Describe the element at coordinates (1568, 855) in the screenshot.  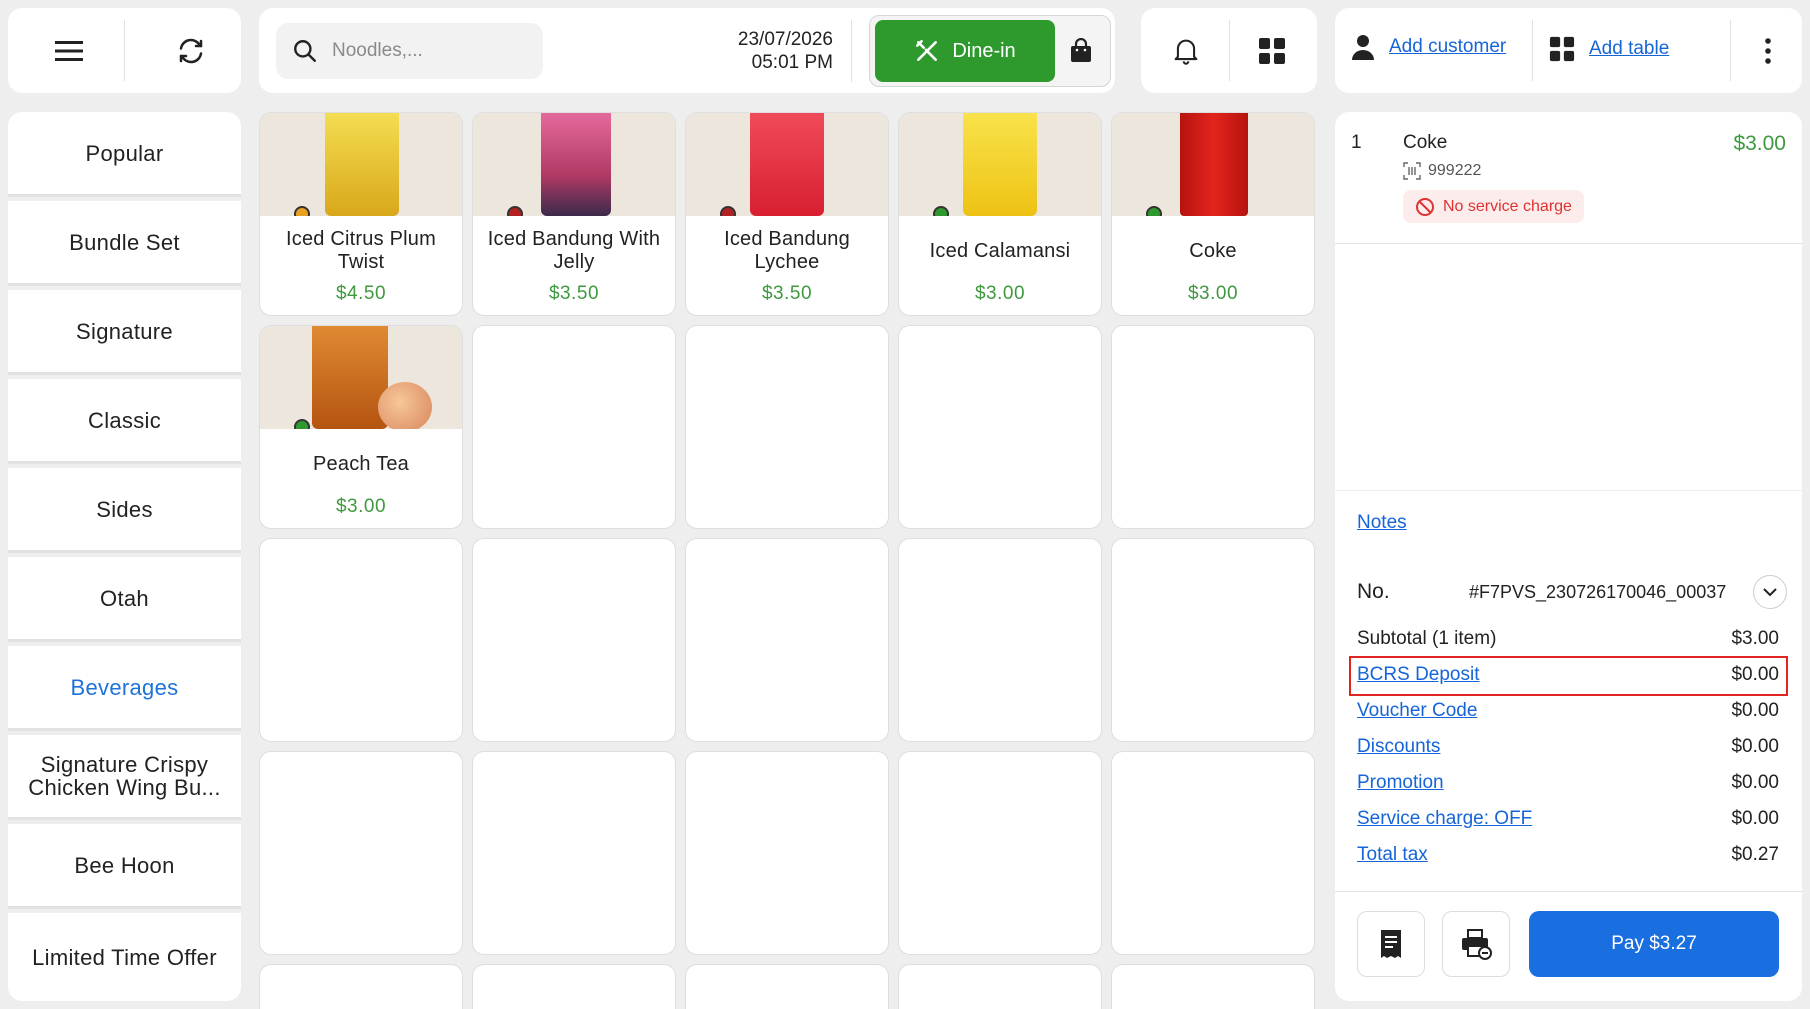
I see `total-tax-row: Total tax $0.27` at that location.